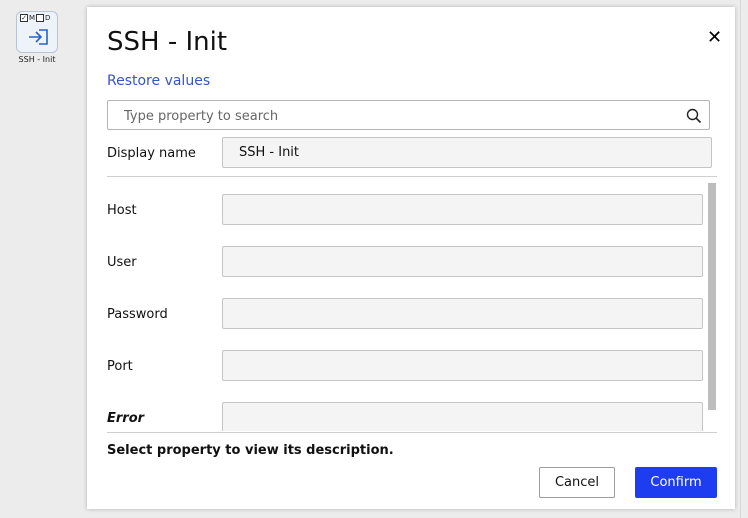 The width and height of the screenshot is (748, 518). What do you see at coordinates (412, 176) in the screenshot?
I see `divider-top` at bounding box center [412, 176].